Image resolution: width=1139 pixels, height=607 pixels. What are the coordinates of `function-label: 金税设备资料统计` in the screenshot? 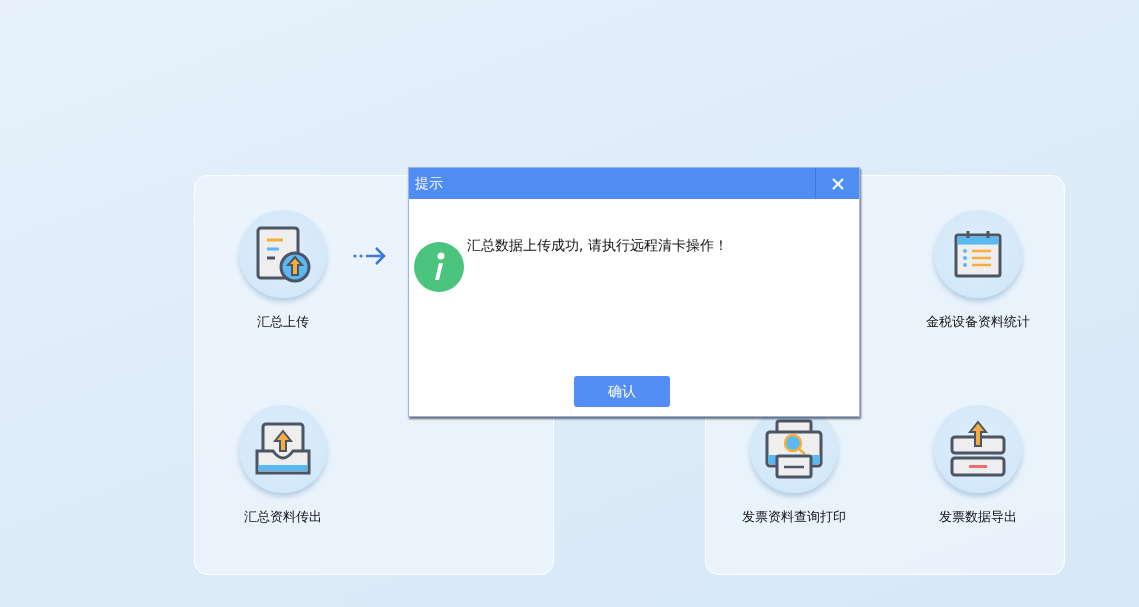 It's located at (978, 322).